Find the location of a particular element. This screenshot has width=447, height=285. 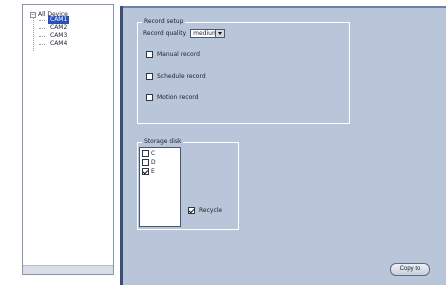

motion-record-row: Motion record is located at coordinates (172, 97).